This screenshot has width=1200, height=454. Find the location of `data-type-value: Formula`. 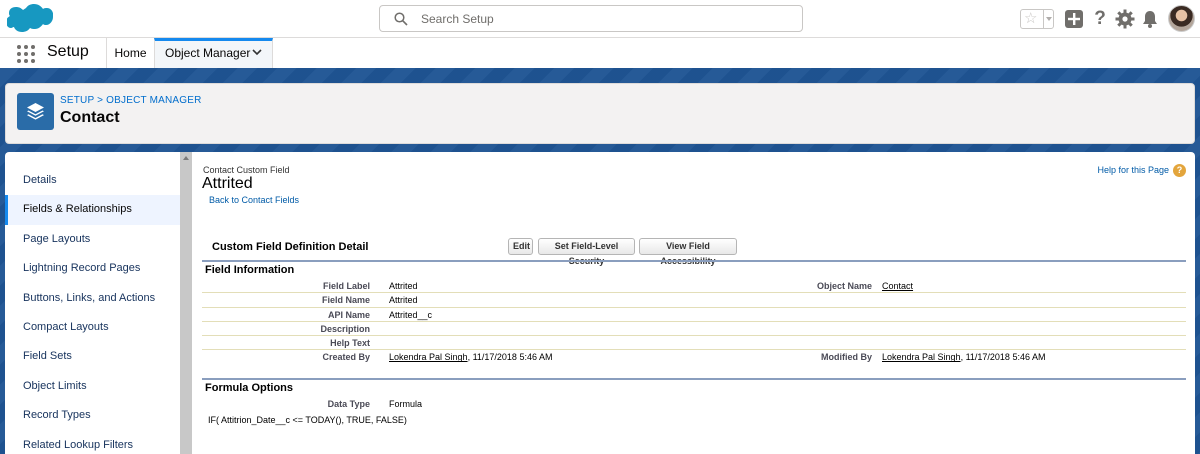

data-type-value: Formula is located at coordinates (406, 404).